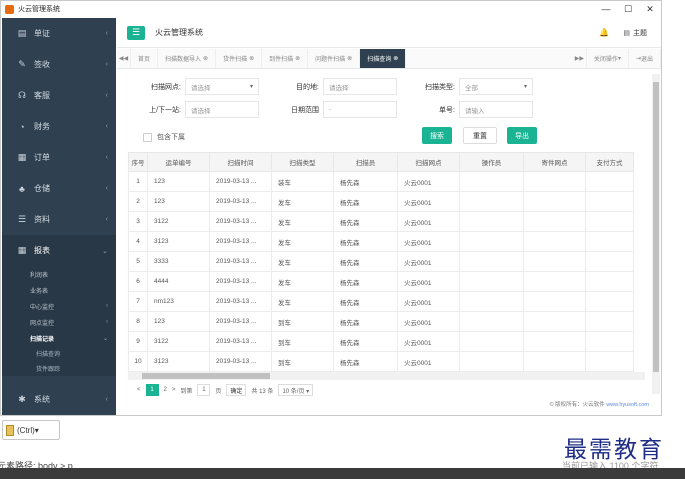 This screenshot has width=685, height=479. Describe the element at coordinates (31, 430) in the screenshot. I see `paste-options-button: (Ctrl)▾` at that location.